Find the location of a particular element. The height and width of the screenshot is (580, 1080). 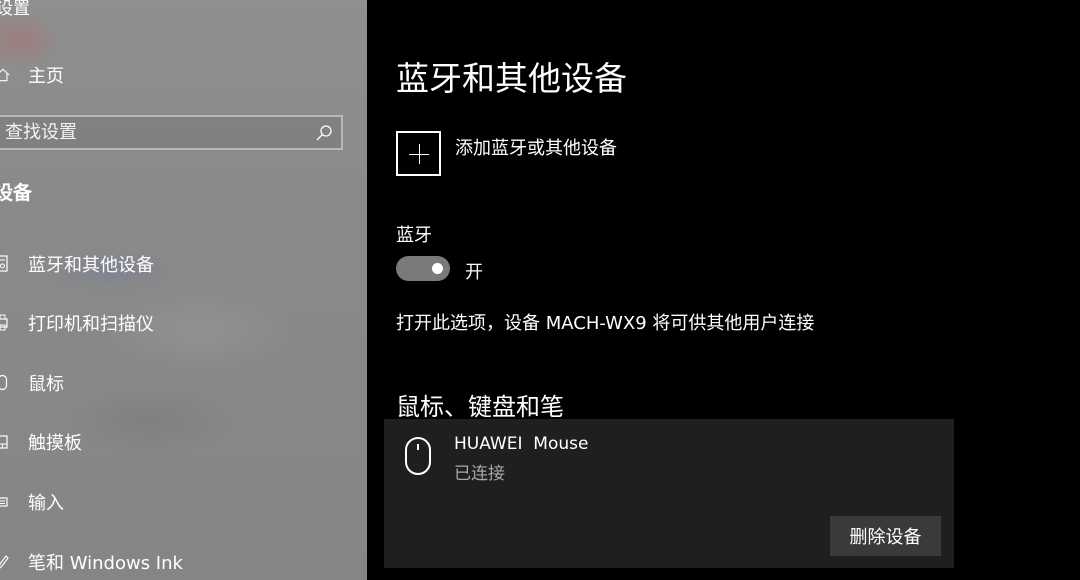

bluetooth-description: 打开此选项，设备 MACH-WX9 将可供其他用户连接 is located at coordinates (605, 323).